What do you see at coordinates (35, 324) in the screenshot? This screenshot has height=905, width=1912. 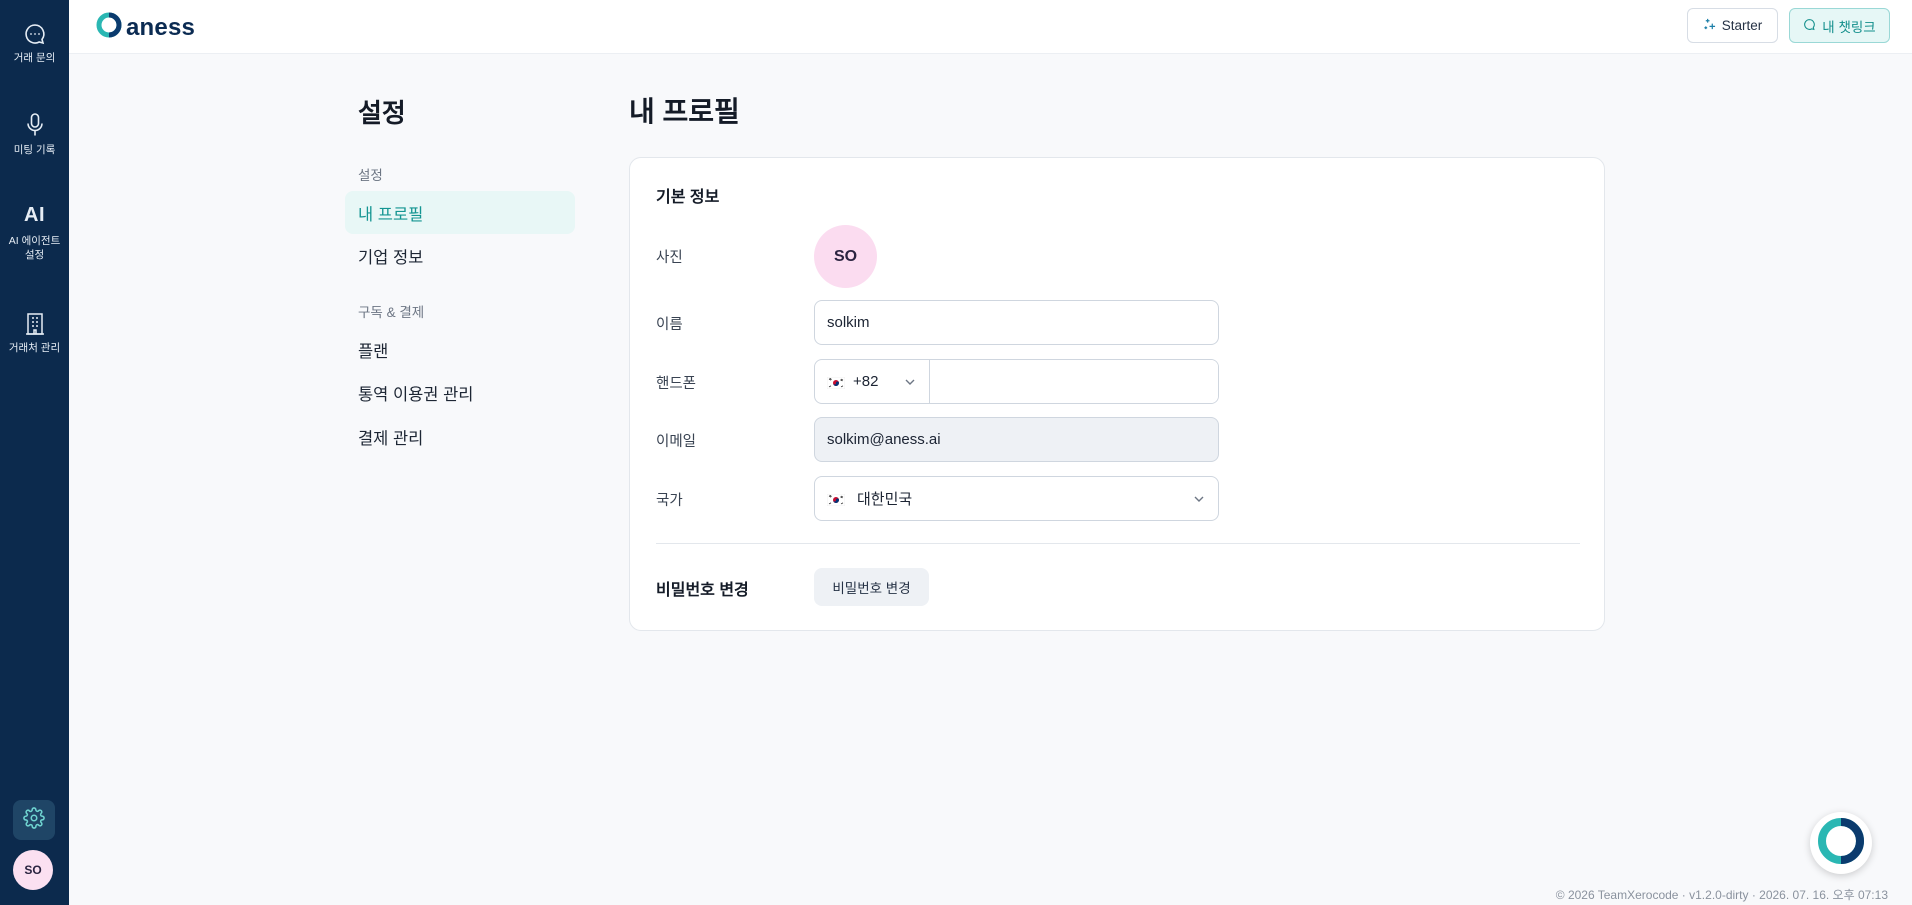 I see `building-icon` at bounding box center [35, 324].